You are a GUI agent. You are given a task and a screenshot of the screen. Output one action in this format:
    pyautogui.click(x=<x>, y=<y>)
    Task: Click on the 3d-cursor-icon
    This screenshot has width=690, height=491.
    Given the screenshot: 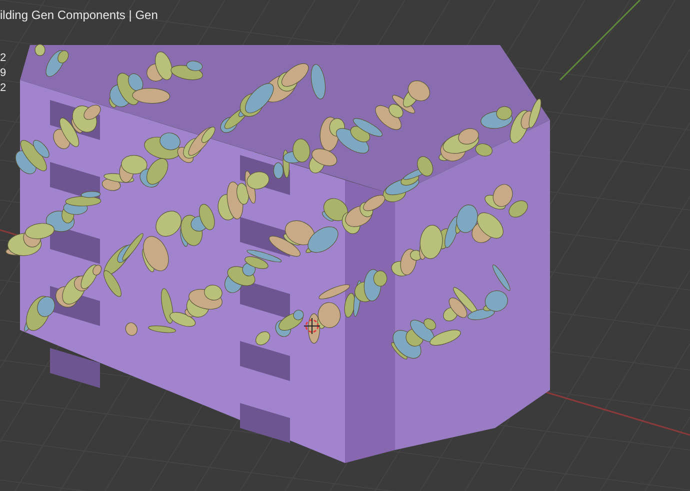 What is the action you would take?
    pyautogui.click(x=312, y=326)
    